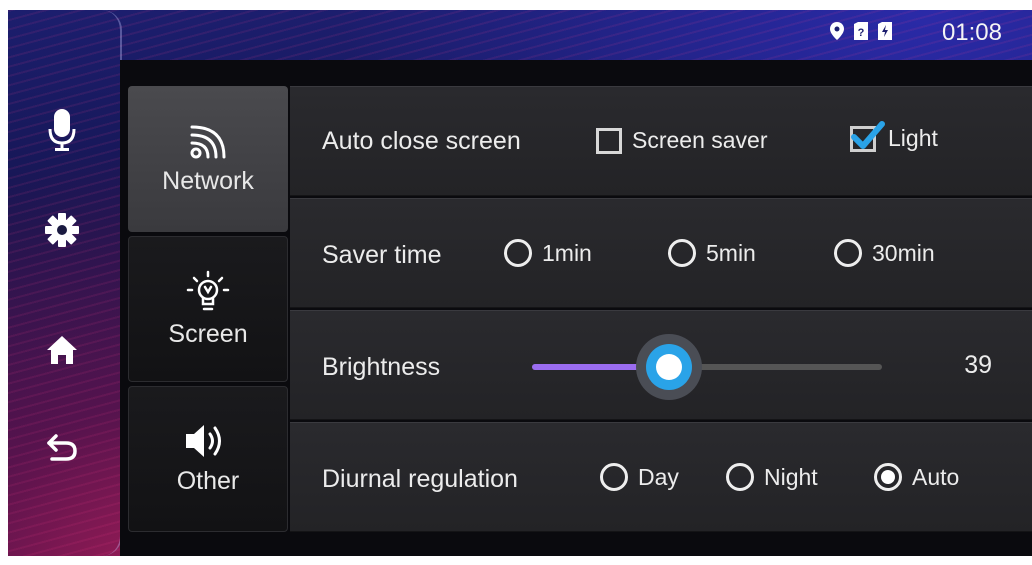 The width and height of the screenshot is (1032, 565). What do you see at coordinates (208, 159) in the screenshot?
I see `tab-network: Network` at bounding box center [208, 159].